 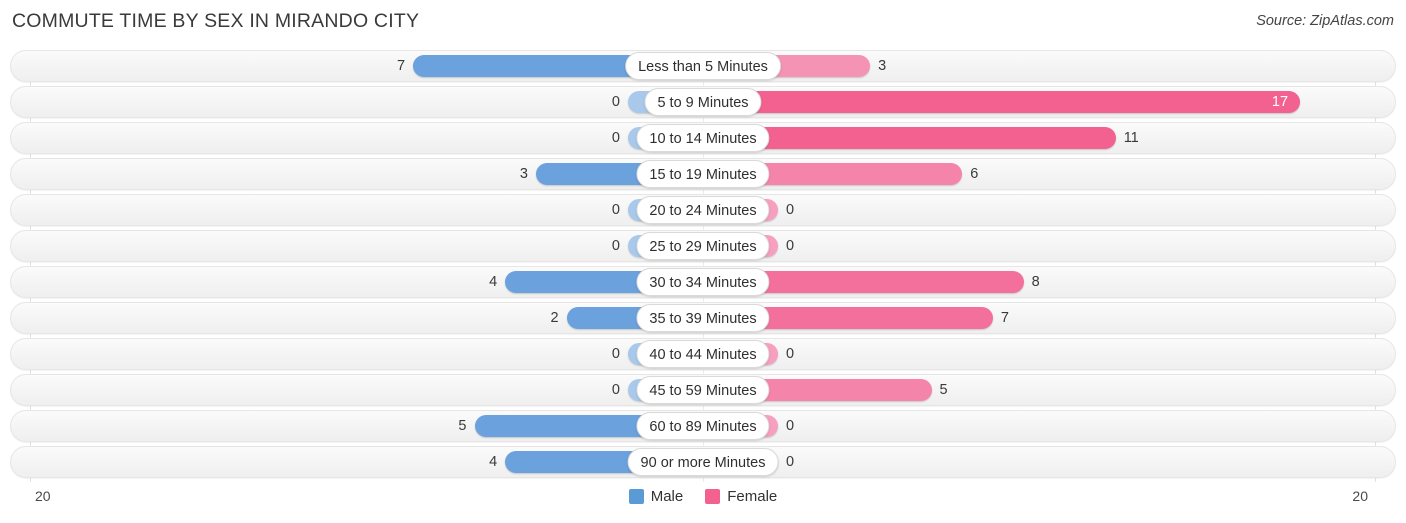 I want to click on chart-row: 0 5 45 to 59 Minutes, so click(x=703, y=390).